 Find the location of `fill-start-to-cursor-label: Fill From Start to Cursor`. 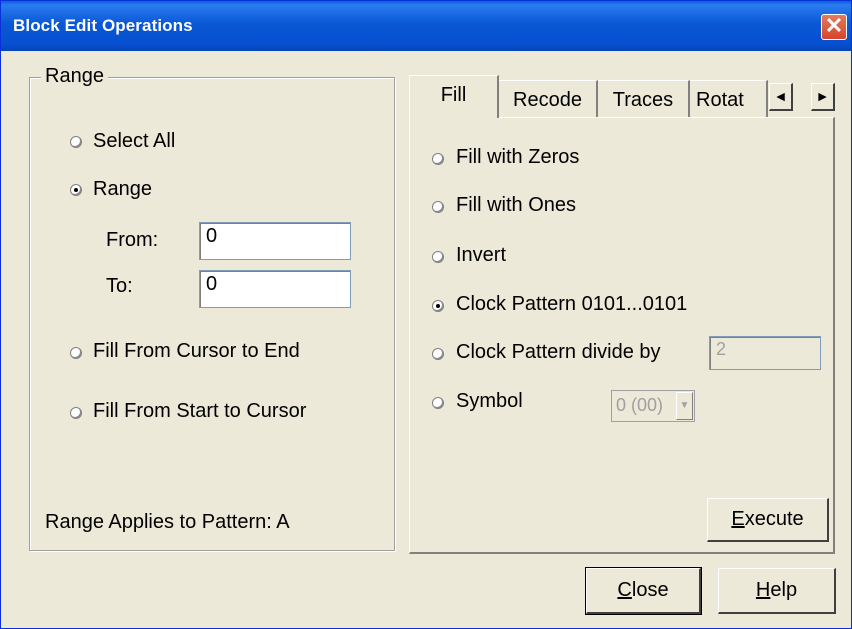

fill-start-to-cursor-label: Fill From Start to Cursor is located at coordinates (199, 411).